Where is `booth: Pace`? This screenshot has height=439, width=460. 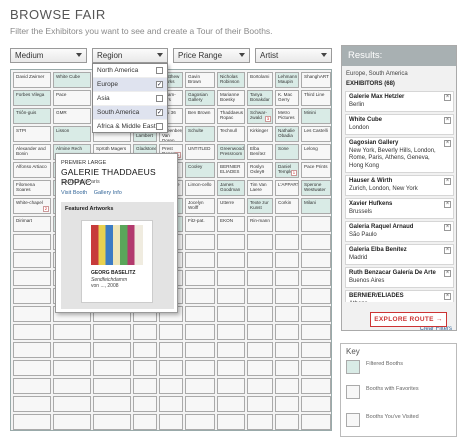 booth: Pace is located at coordinates (72, 98).